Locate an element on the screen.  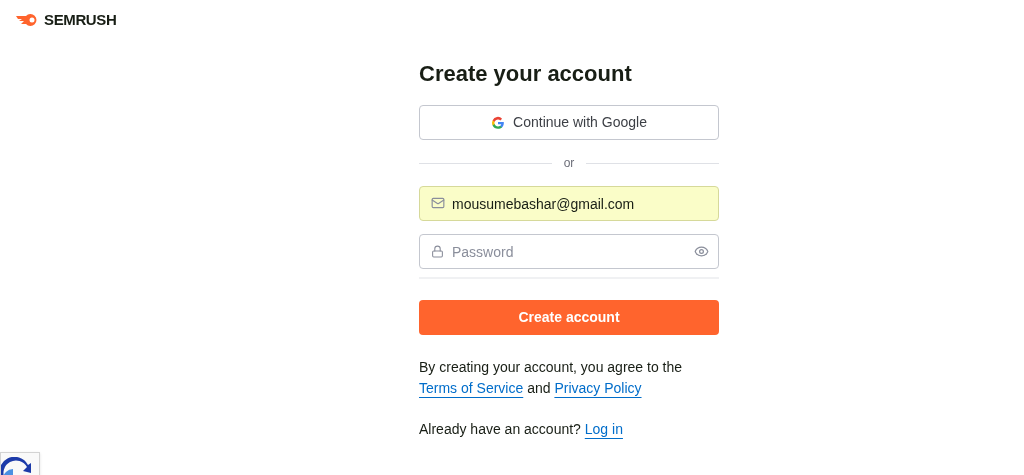
password-field: Password is located at coordinates (569, 251).